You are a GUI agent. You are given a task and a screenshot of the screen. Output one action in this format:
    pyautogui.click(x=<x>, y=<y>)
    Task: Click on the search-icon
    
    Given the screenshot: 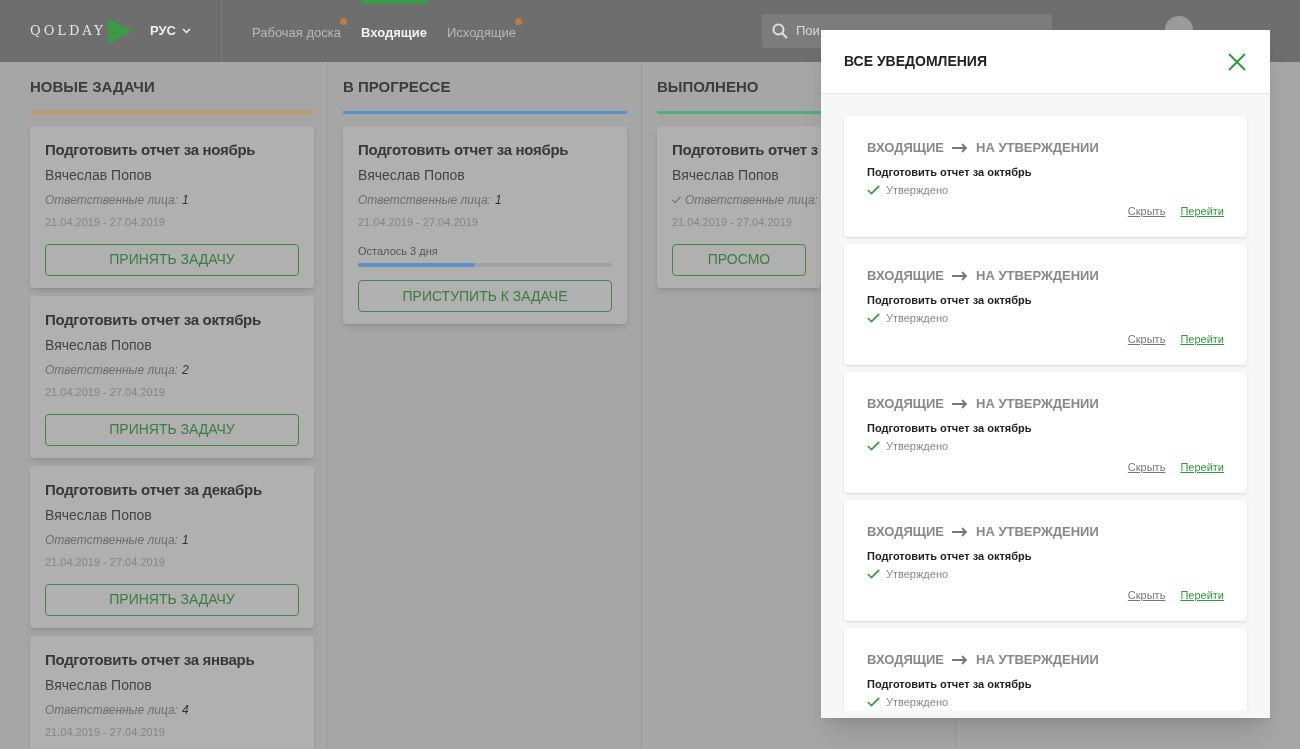 What is the action you would take?
    pyautogui.click(x=780, y=31)
    